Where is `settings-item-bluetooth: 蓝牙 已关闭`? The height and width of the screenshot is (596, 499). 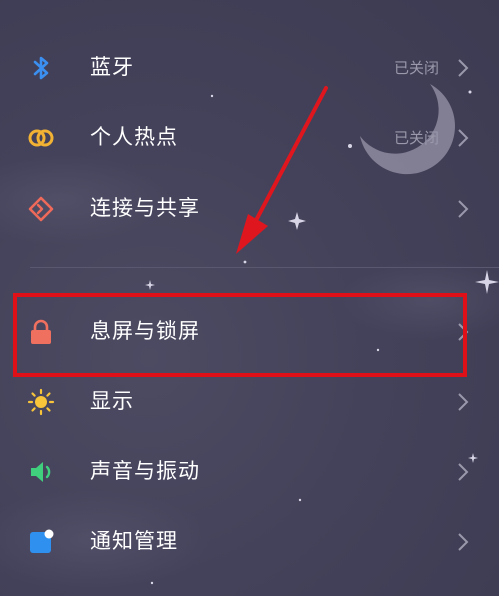 settings-item-bluetooth: 蓝牙 已关闭 is located at coordinates (249, 67).